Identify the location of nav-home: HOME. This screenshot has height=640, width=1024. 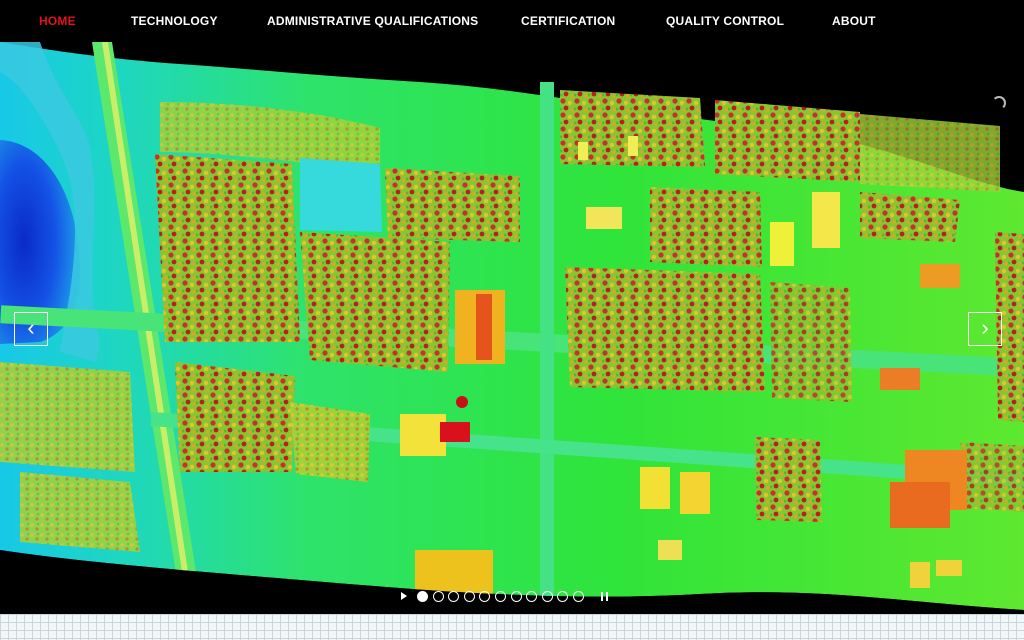
(57, 21).